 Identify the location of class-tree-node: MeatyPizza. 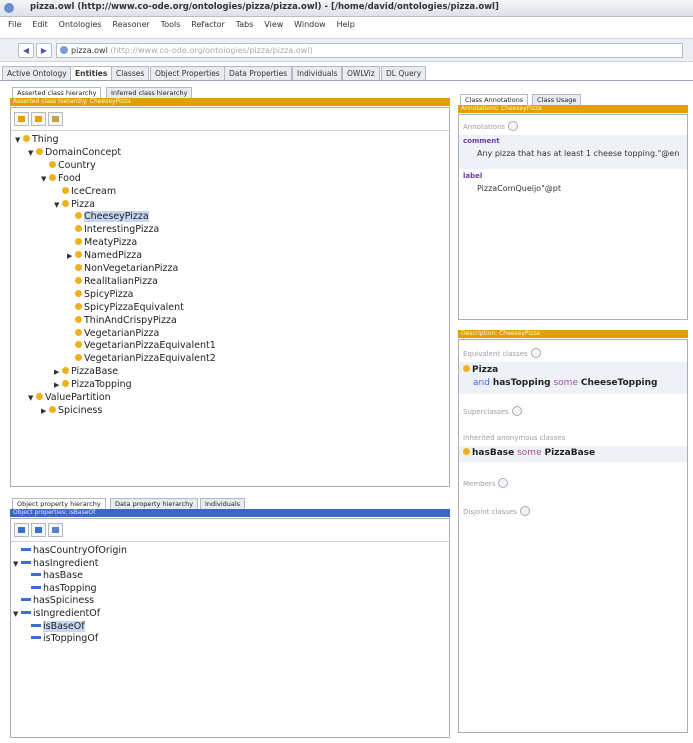
(102, 243).